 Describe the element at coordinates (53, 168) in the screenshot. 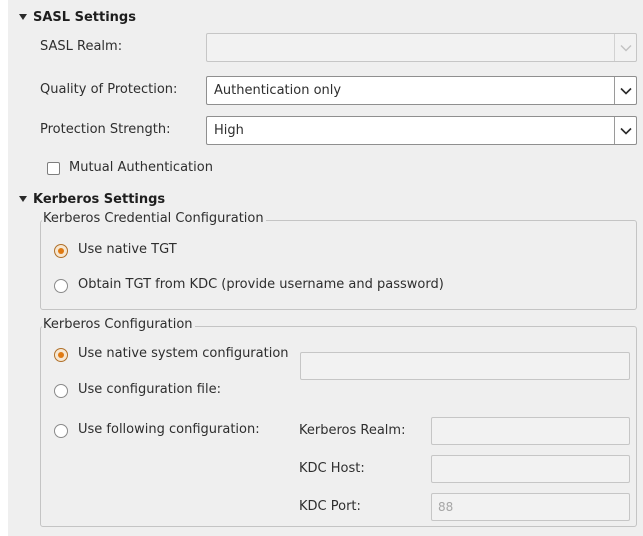

I see `mutual-authentication-checkbox` at that location.